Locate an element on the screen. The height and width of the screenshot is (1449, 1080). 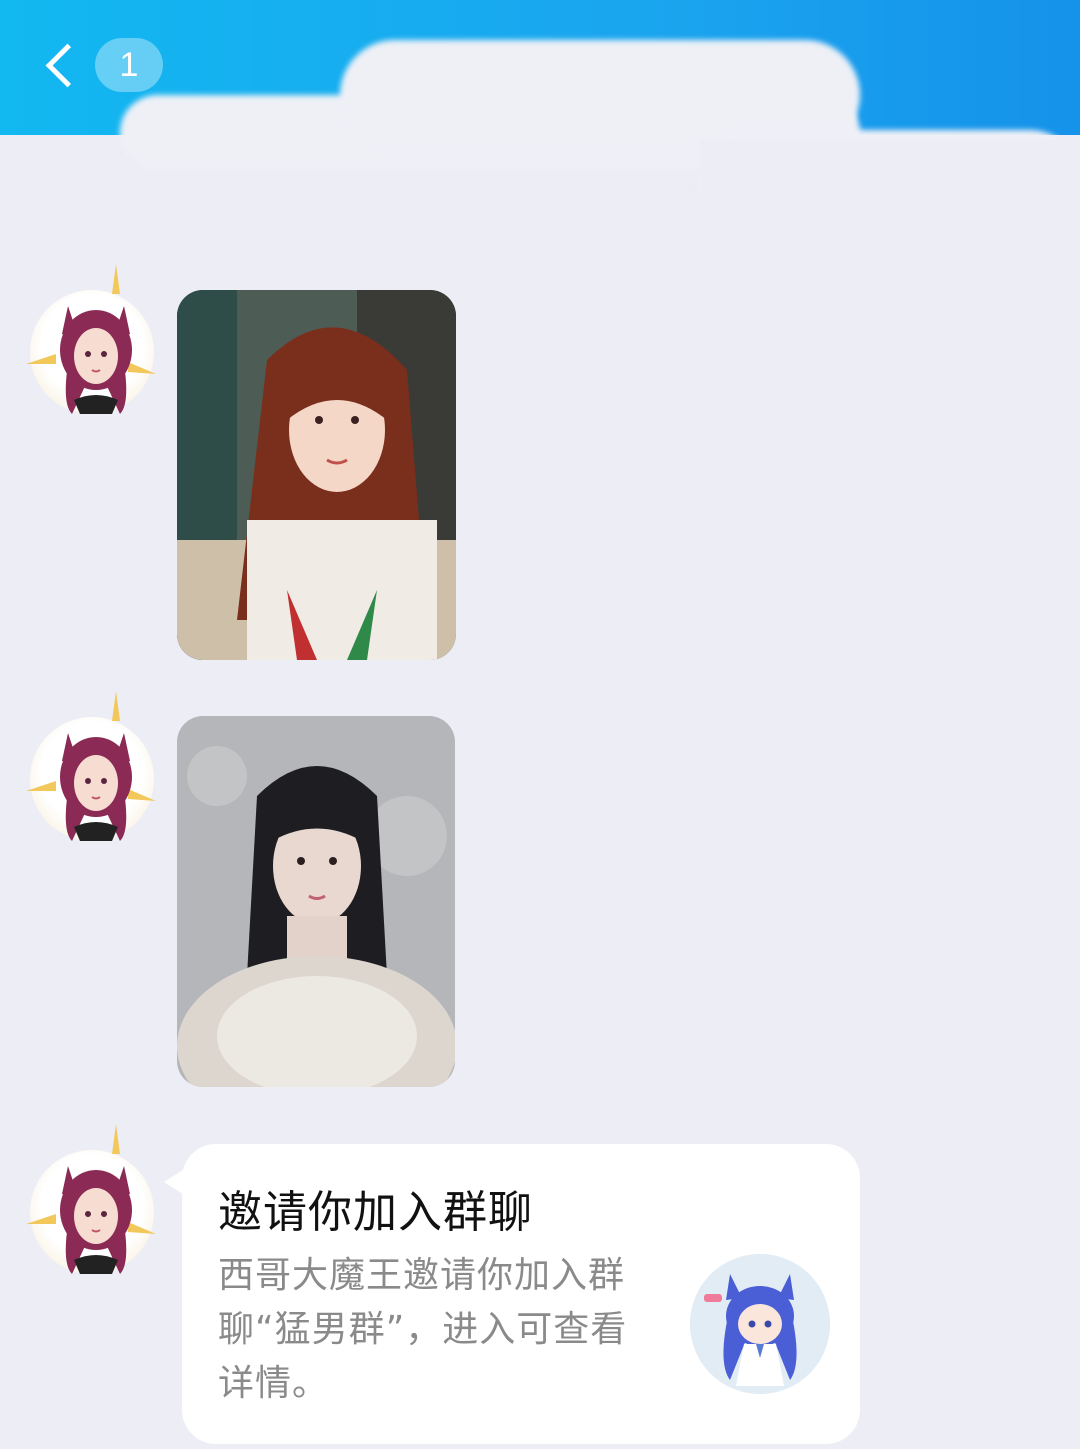
photo-dark-hair-image is located at coordinates (316, 901).